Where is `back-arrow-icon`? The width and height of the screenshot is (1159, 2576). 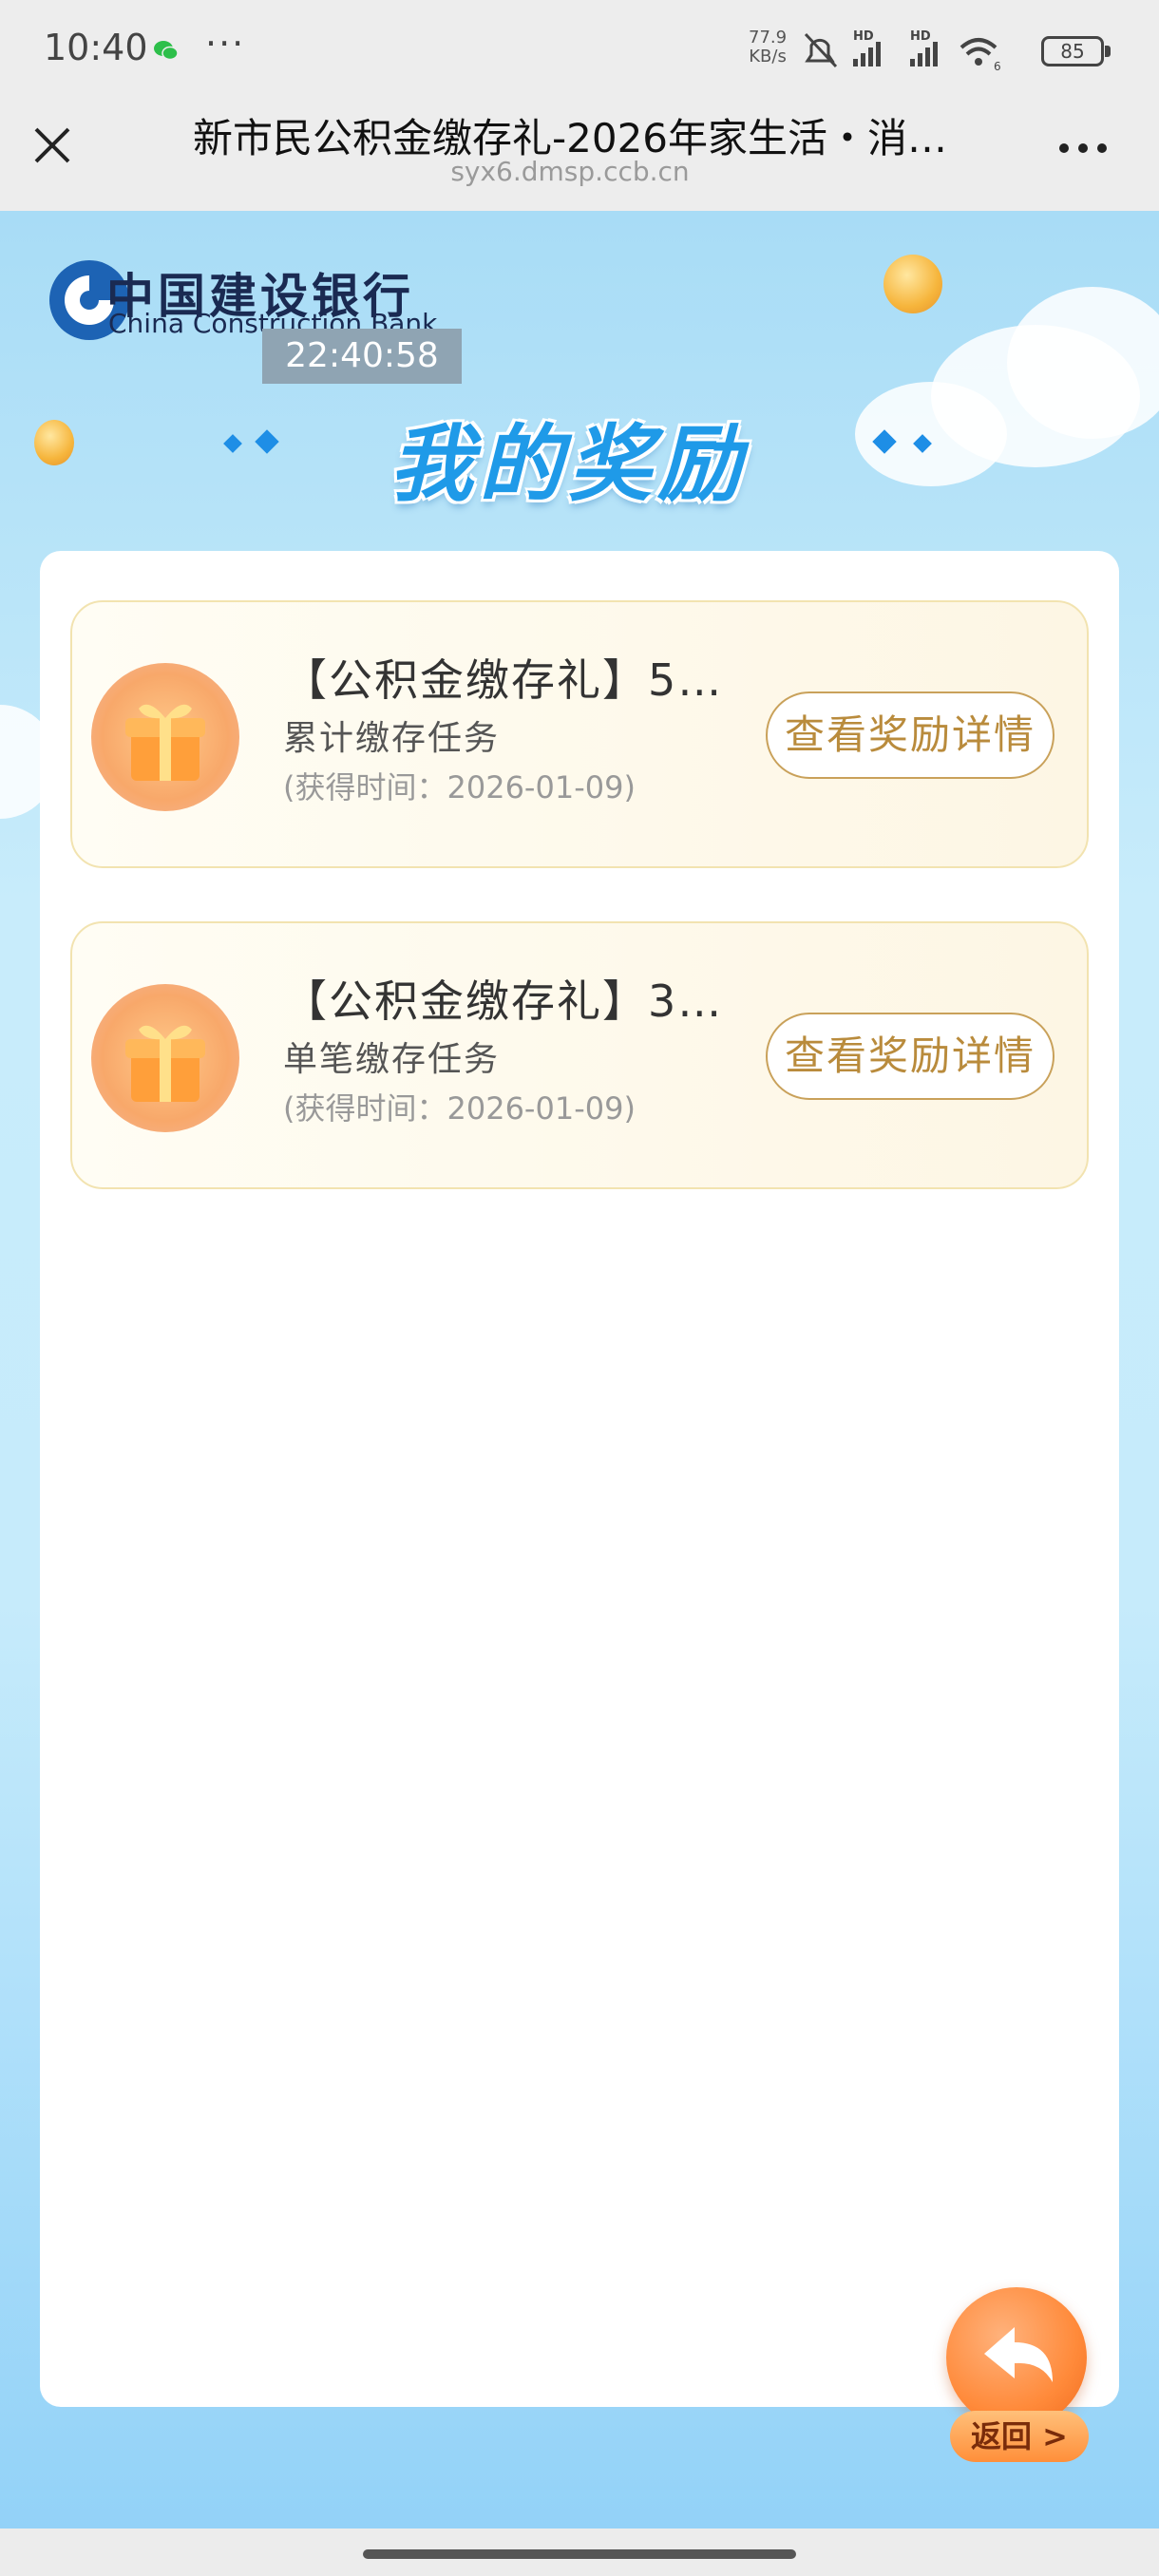
back-arrow-icon is located at coordinates (1016, 2357).